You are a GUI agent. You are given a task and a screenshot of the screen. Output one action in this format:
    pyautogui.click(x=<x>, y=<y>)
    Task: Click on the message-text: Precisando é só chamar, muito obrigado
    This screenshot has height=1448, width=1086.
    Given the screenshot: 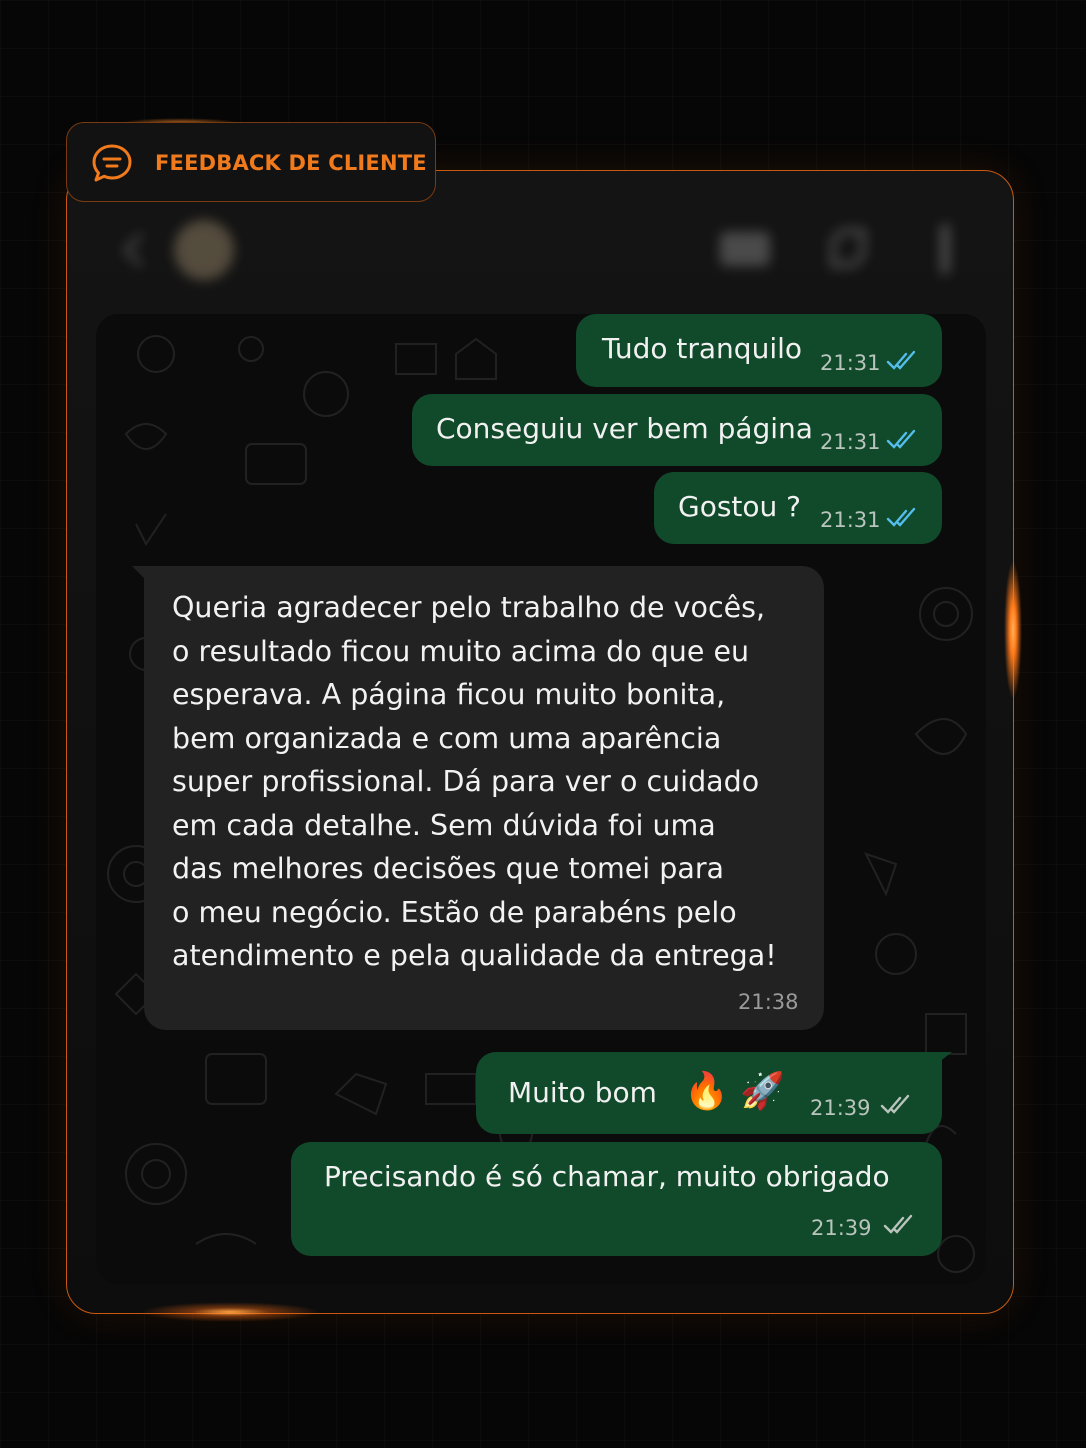 What is the action you would take?
    pyautogui.click(x=607, y=1176)
    